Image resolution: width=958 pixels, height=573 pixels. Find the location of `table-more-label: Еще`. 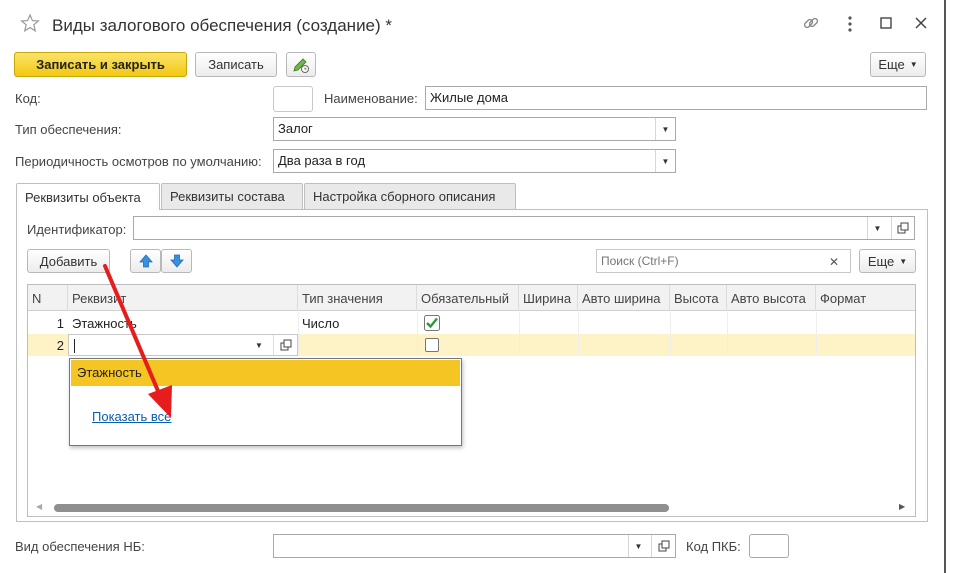

table-more-label: Еще is located at coordinates (881, 261).